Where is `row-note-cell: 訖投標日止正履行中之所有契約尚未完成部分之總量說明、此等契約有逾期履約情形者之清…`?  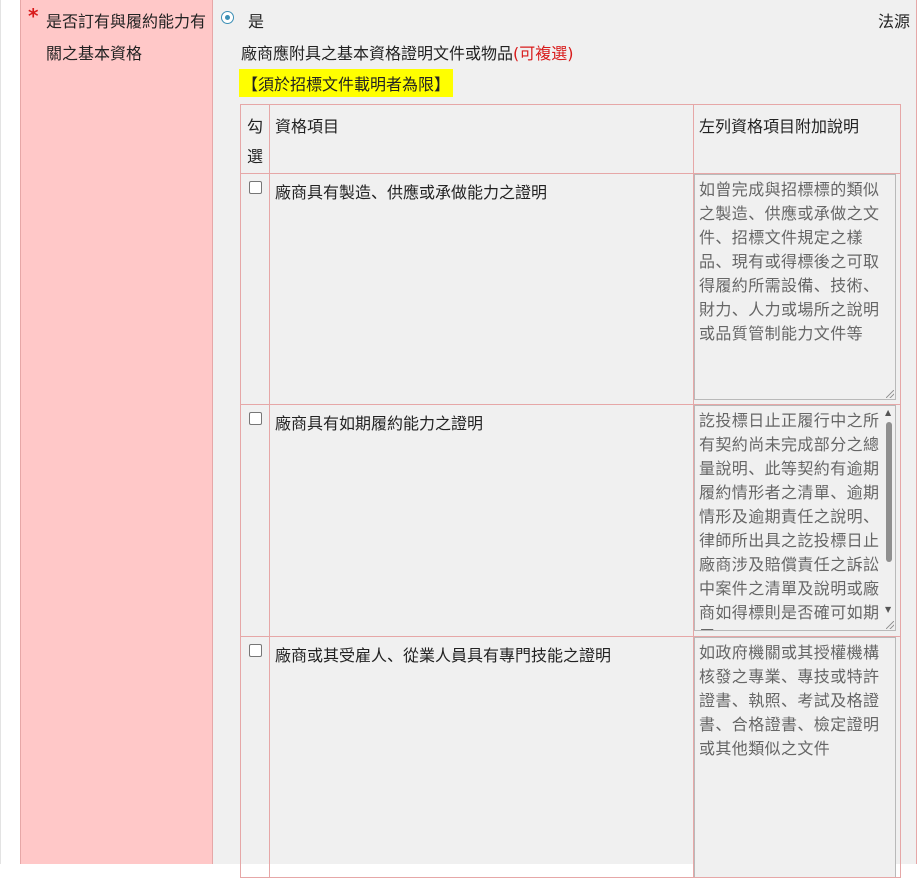
row-note-cell: 訖投標日止正履行中之所有契約尚未完成部分之總量說明、此等契約有逾期履約情形者之清… is located at coordinates (797, 520).